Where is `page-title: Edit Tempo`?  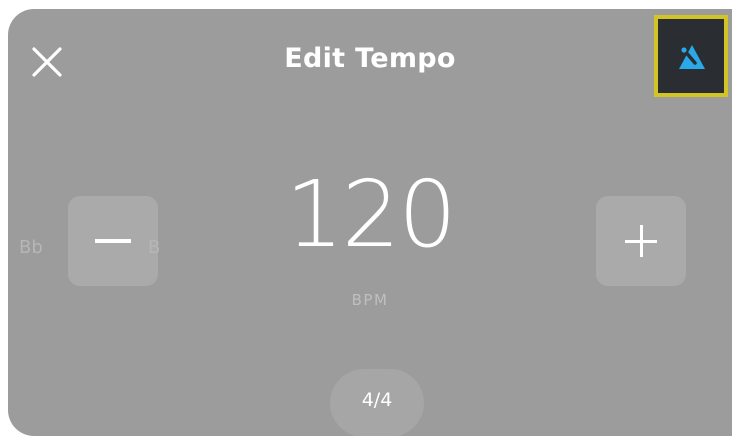 page-title: Edit Tempo is located at coordinates (370, 58).